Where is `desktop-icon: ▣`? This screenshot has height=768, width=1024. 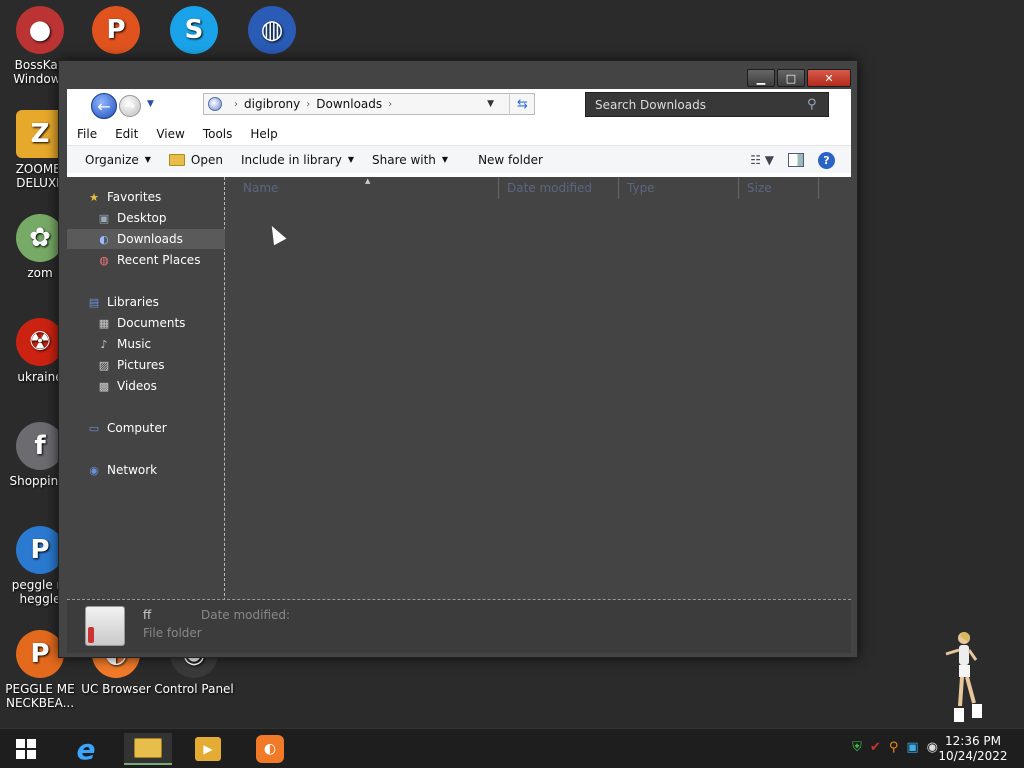
desktop-icon: ▣ is located at coordinates (104, 218).